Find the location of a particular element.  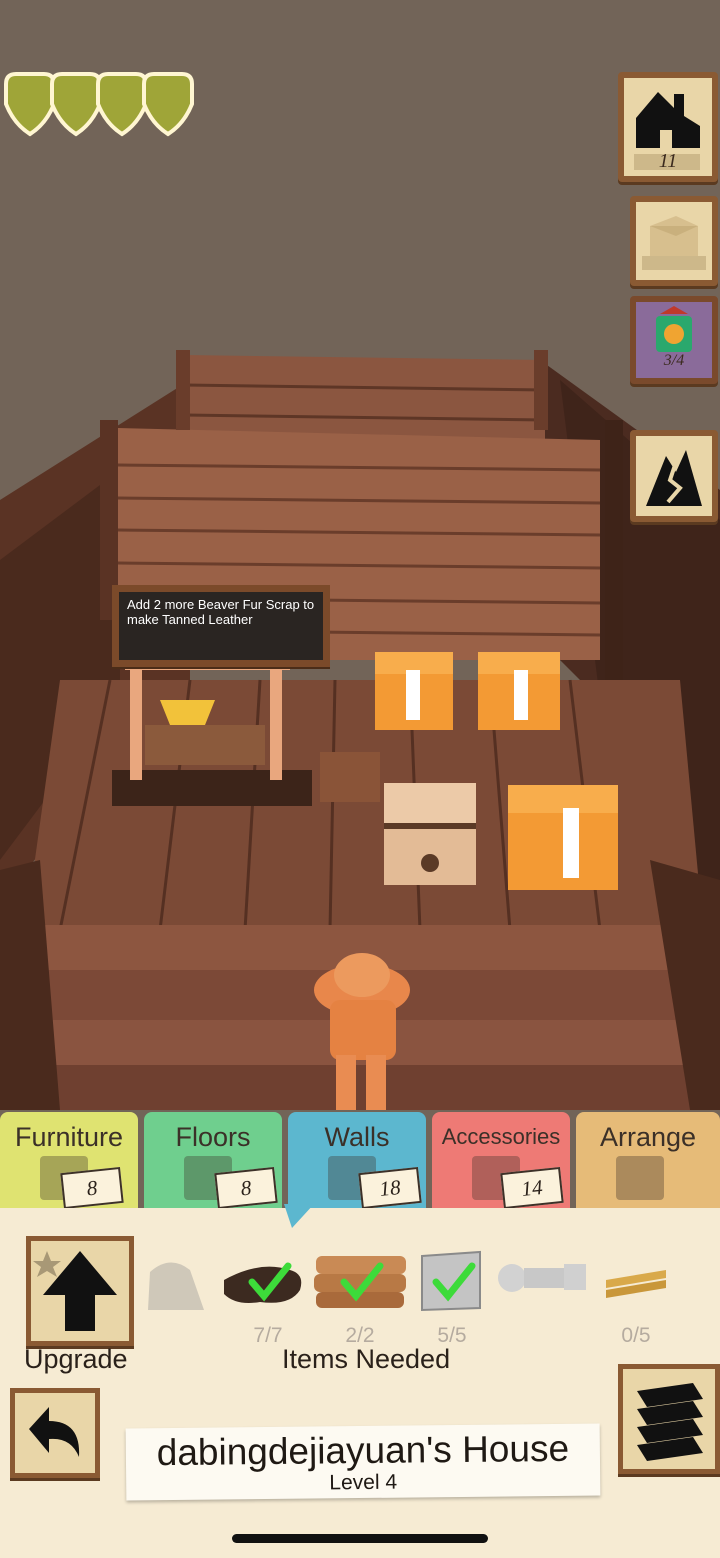

totem-count: 3/4 is located at coordinates (674, 360).